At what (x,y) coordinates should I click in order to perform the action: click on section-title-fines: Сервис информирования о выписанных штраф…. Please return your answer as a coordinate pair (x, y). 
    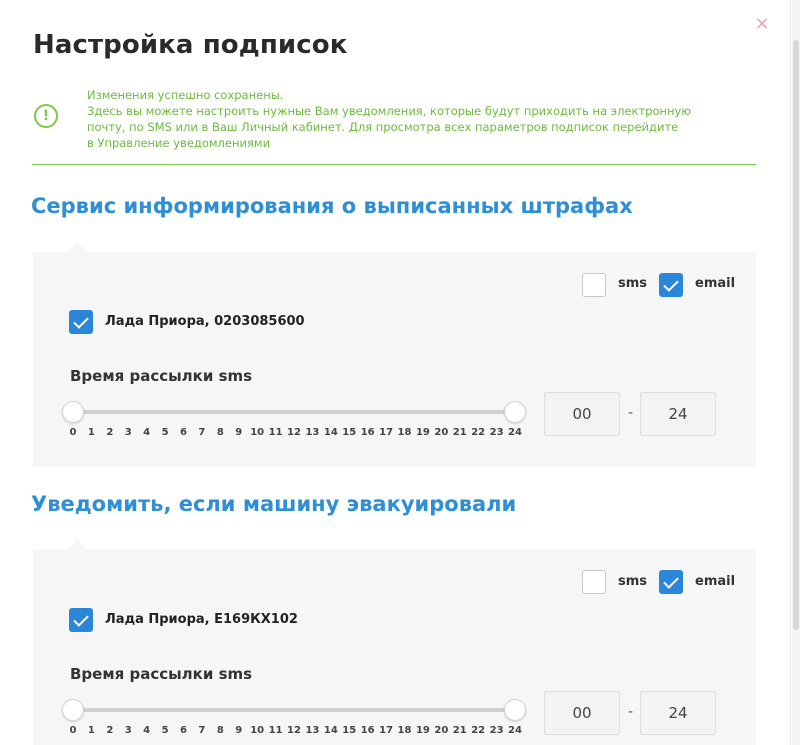
    Looking at the image, I should click on (332, 206).